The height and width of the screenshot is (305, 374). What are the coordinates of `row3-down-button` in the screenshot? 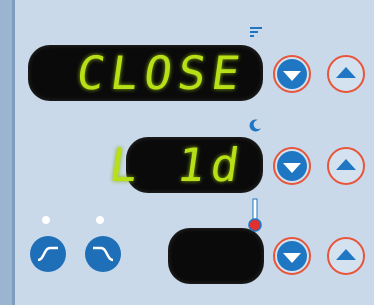 It's located at (292, 256).